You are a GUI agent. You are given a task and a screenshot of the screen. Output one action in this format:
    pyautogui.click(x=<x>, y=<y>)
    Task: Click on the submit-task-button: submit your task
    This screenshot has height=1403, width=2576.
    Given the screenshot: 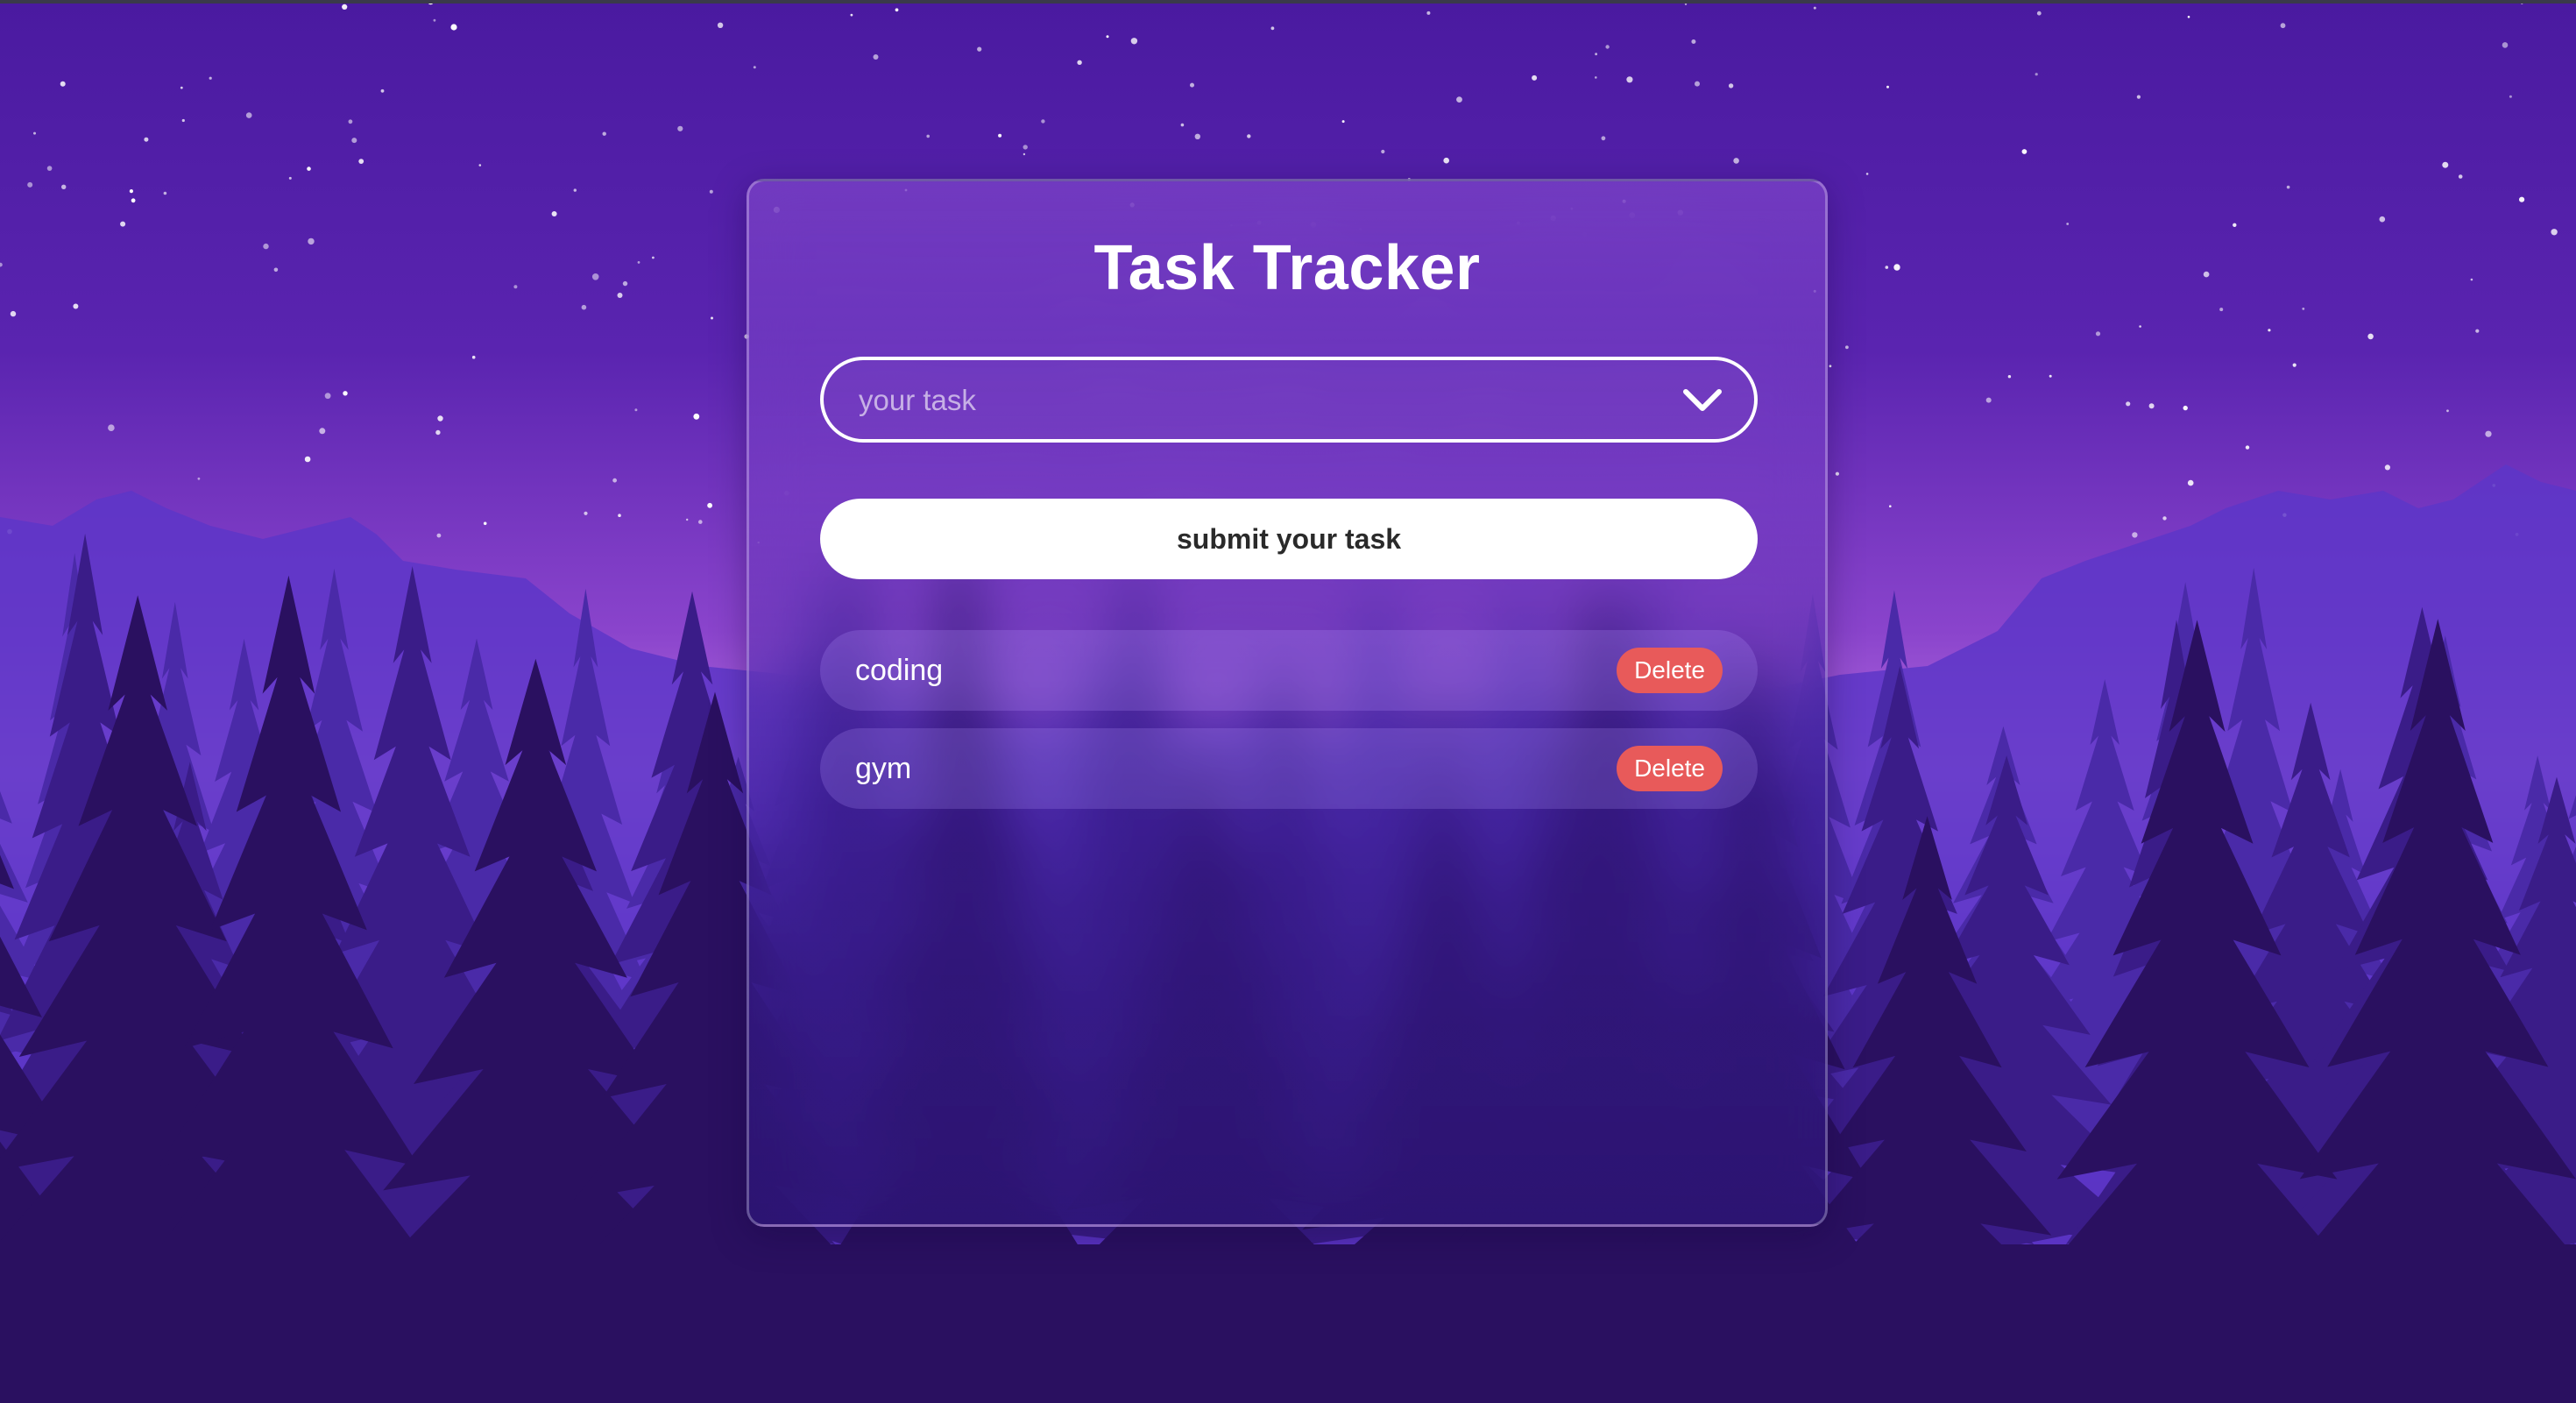 What is the action you would take?
    pyautogui.click(x=1289, y=539)
    